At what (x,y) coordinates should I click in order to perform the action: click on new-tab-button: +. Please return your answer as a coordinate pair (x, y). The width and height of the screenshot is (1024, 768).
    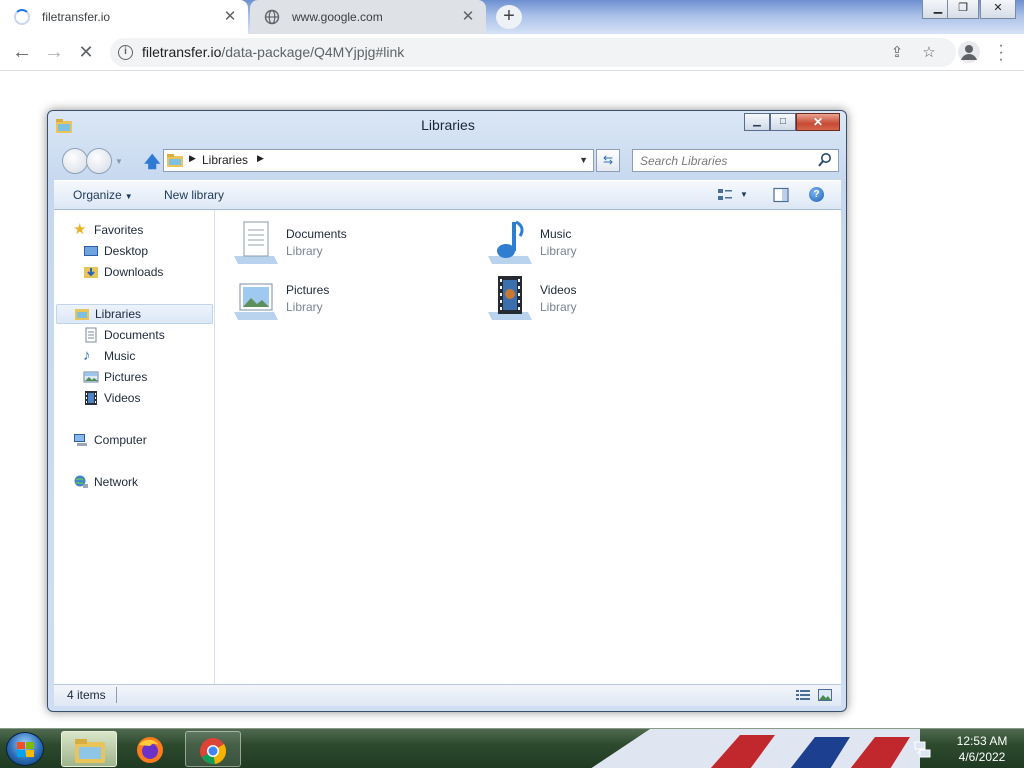
    Looking at the image, I should click on (509, 17).